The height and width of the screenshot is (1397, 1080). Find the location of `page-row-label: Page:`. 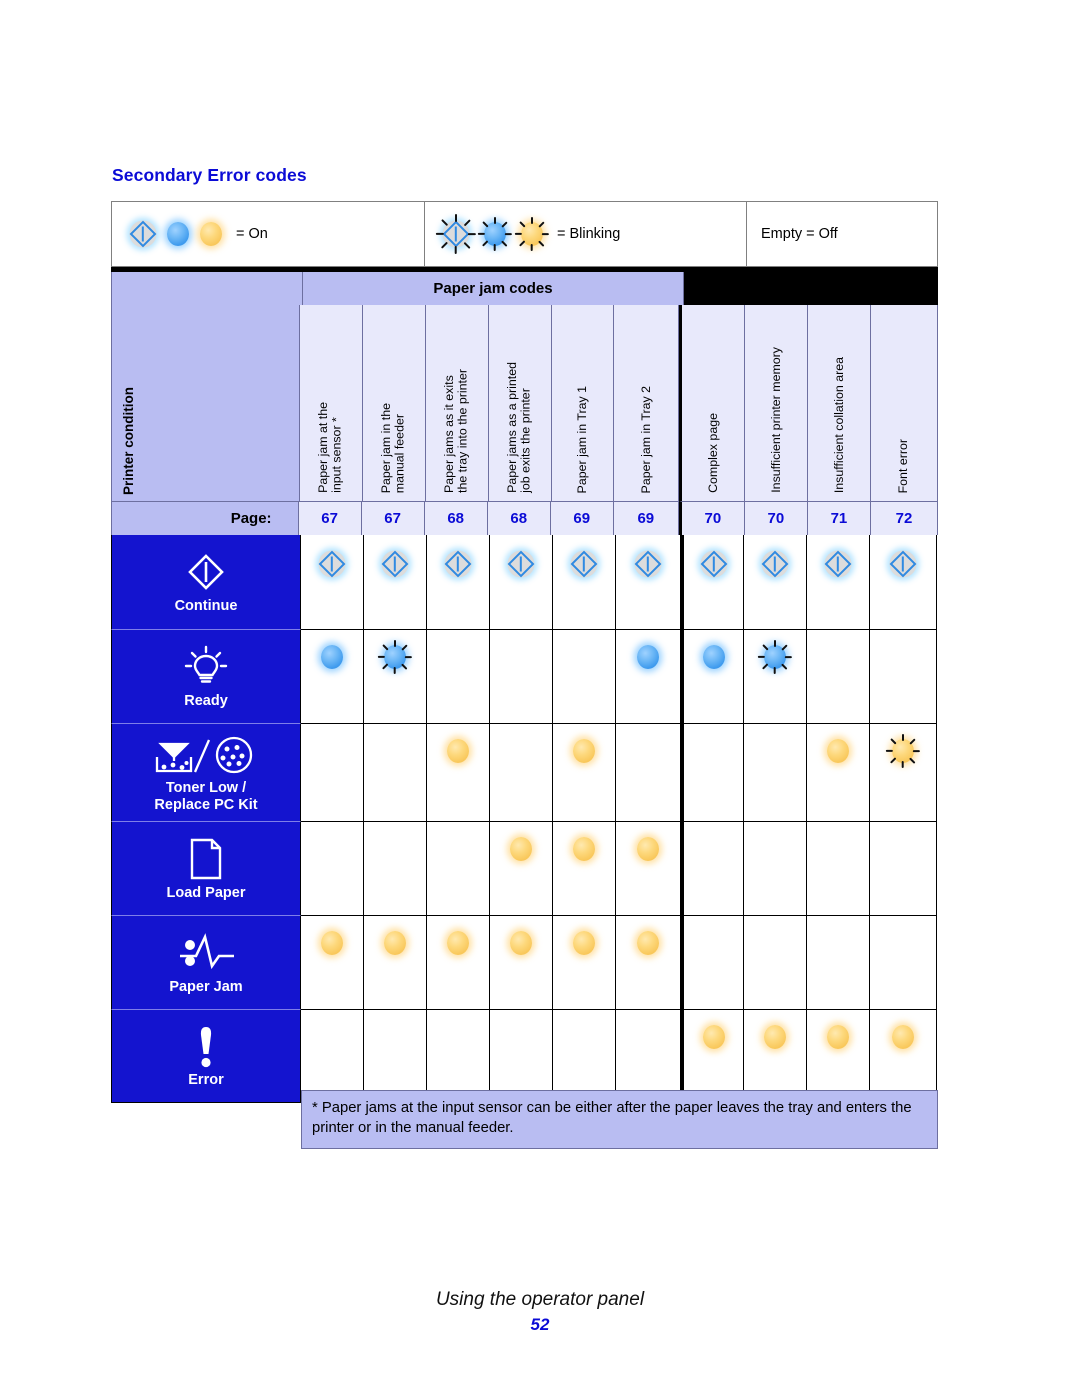

page-row-label: Page: is located at coordinates (205, 518).